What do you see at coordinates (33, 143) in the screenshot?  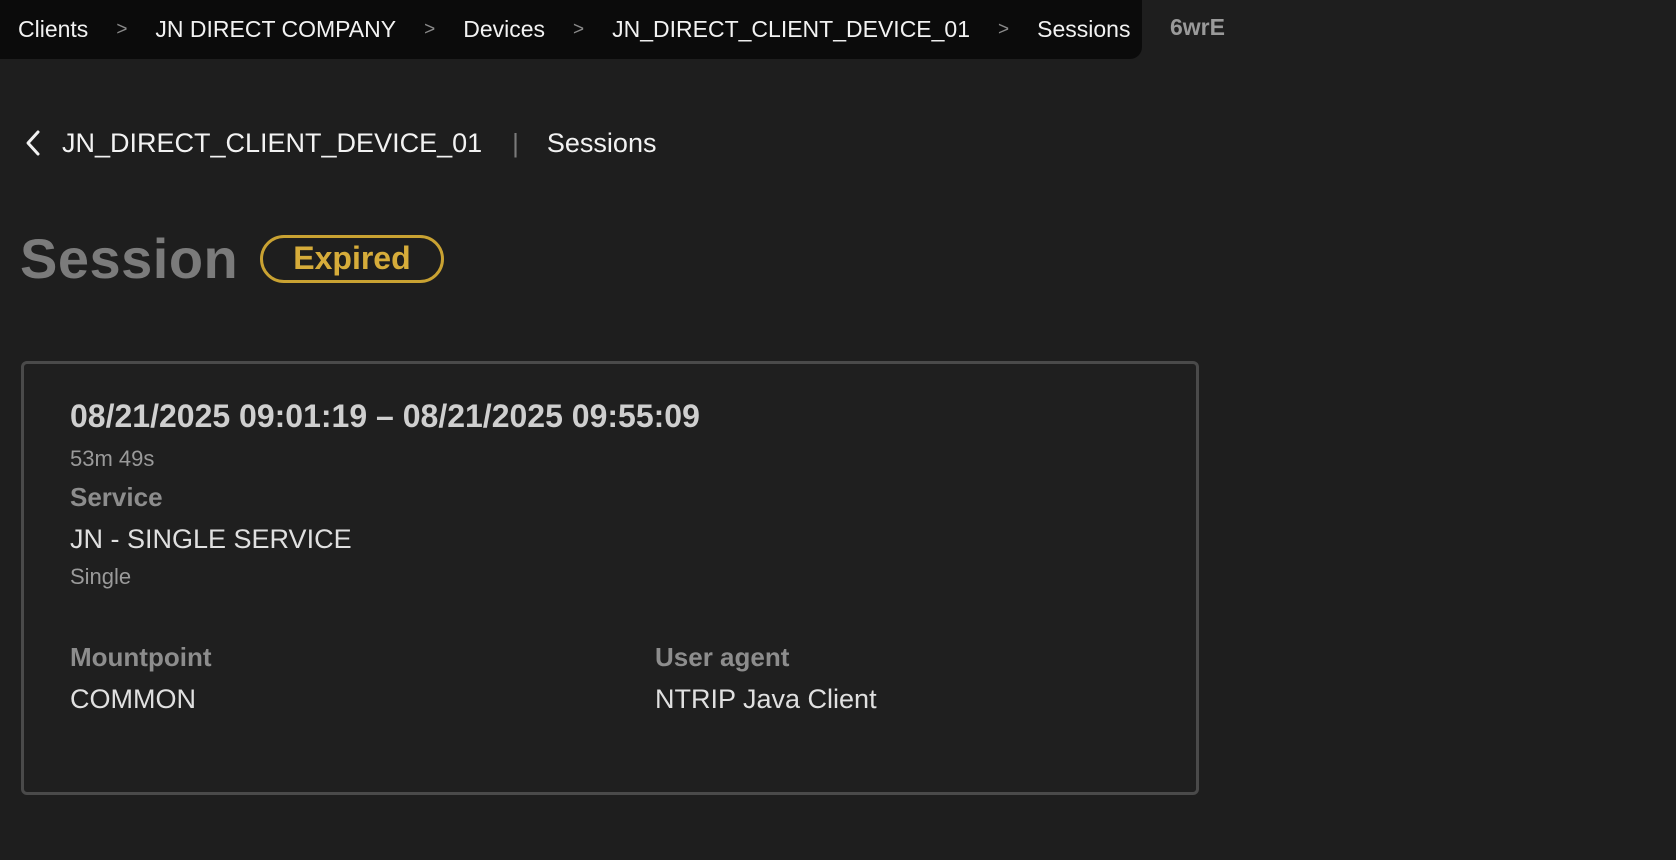 I see `chevron-left-icon` at bounding box center [33, 143].